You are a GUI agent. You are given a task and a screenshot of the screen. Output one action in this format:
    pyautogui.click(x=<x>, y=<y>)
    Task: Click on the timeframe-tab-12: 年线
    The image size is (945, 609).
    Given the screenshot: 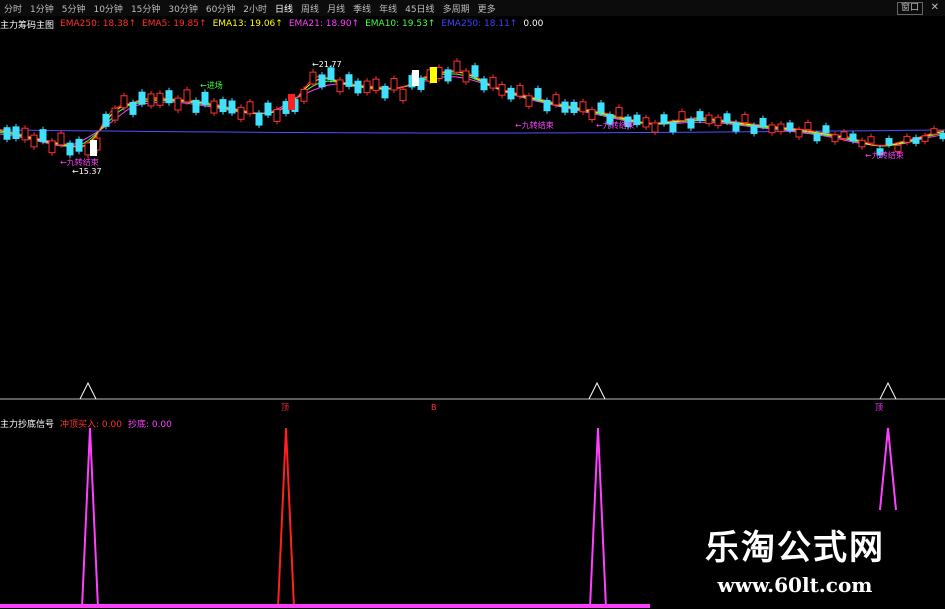 What is the action you would take?
    pyautogui.click(x=388, y=8)
    